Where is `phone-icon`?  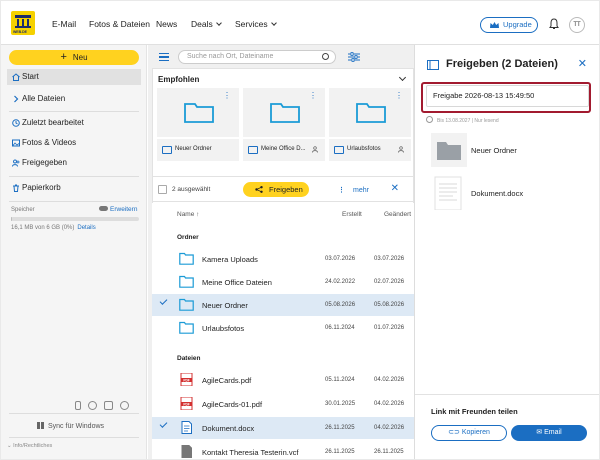
phone-icon is located at coordinates (78, 405).